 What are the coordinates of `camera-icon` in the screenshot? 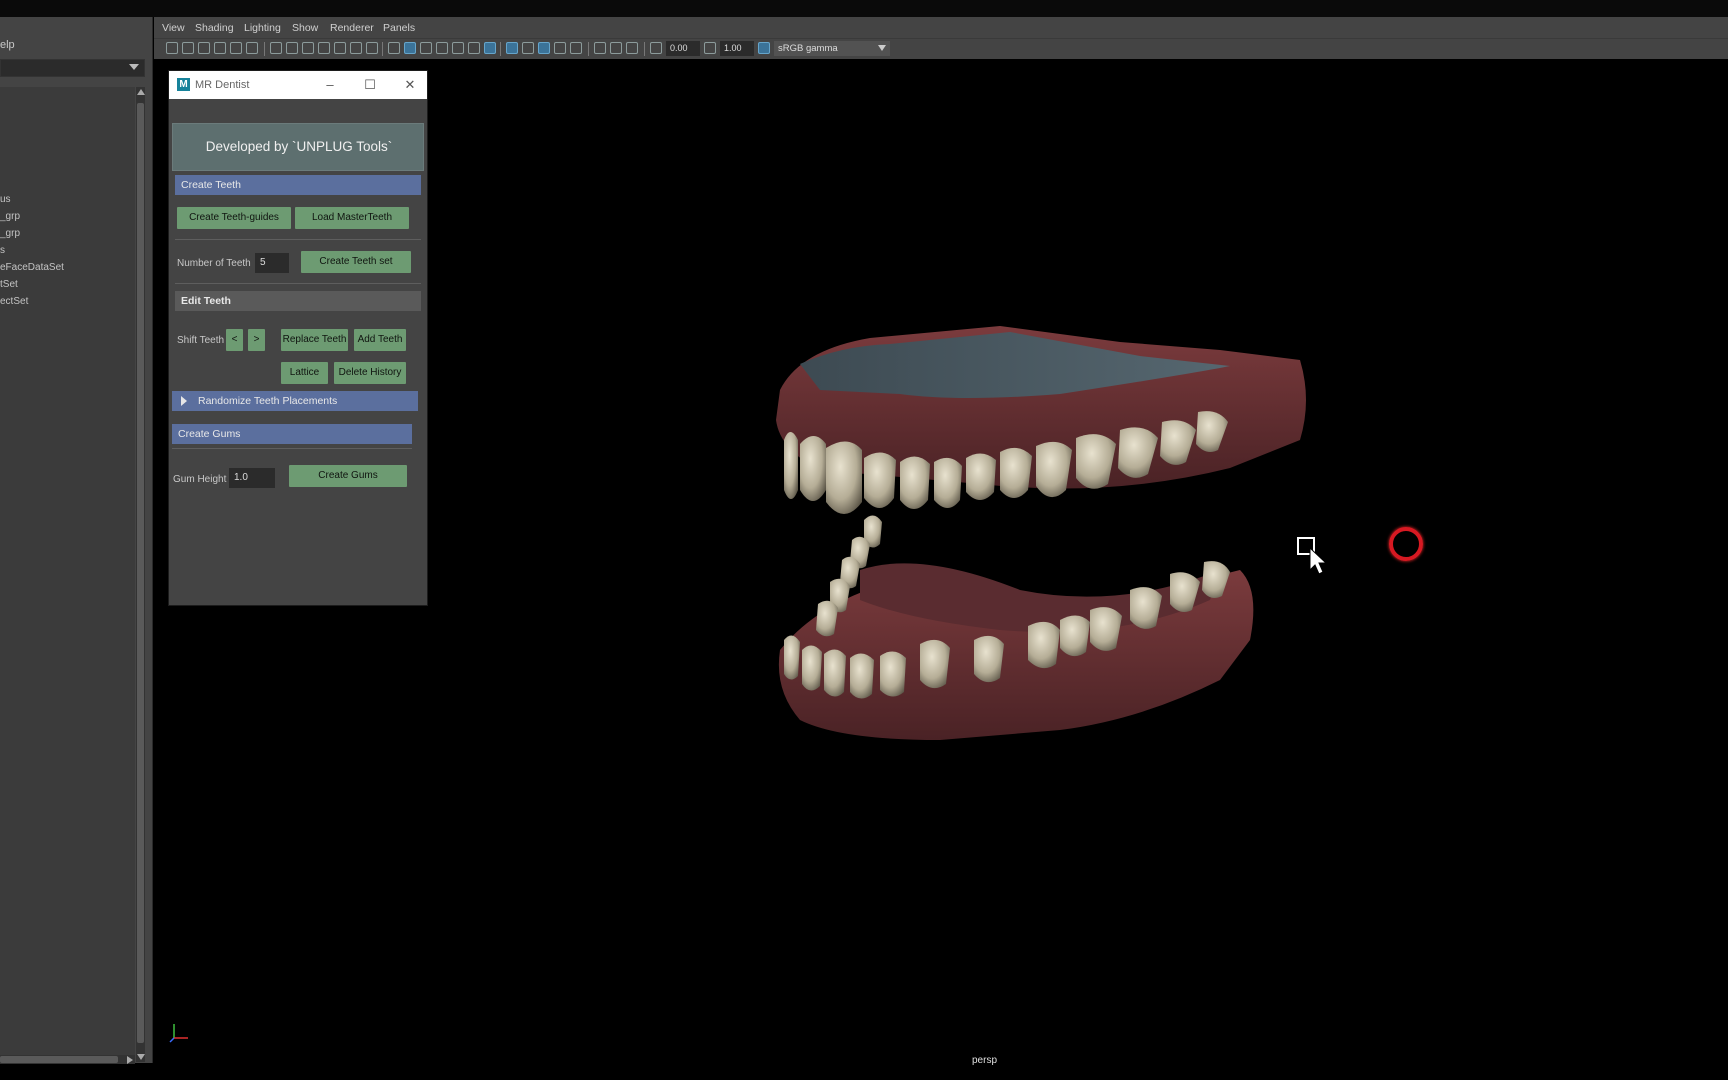 It's located at (172, 48).